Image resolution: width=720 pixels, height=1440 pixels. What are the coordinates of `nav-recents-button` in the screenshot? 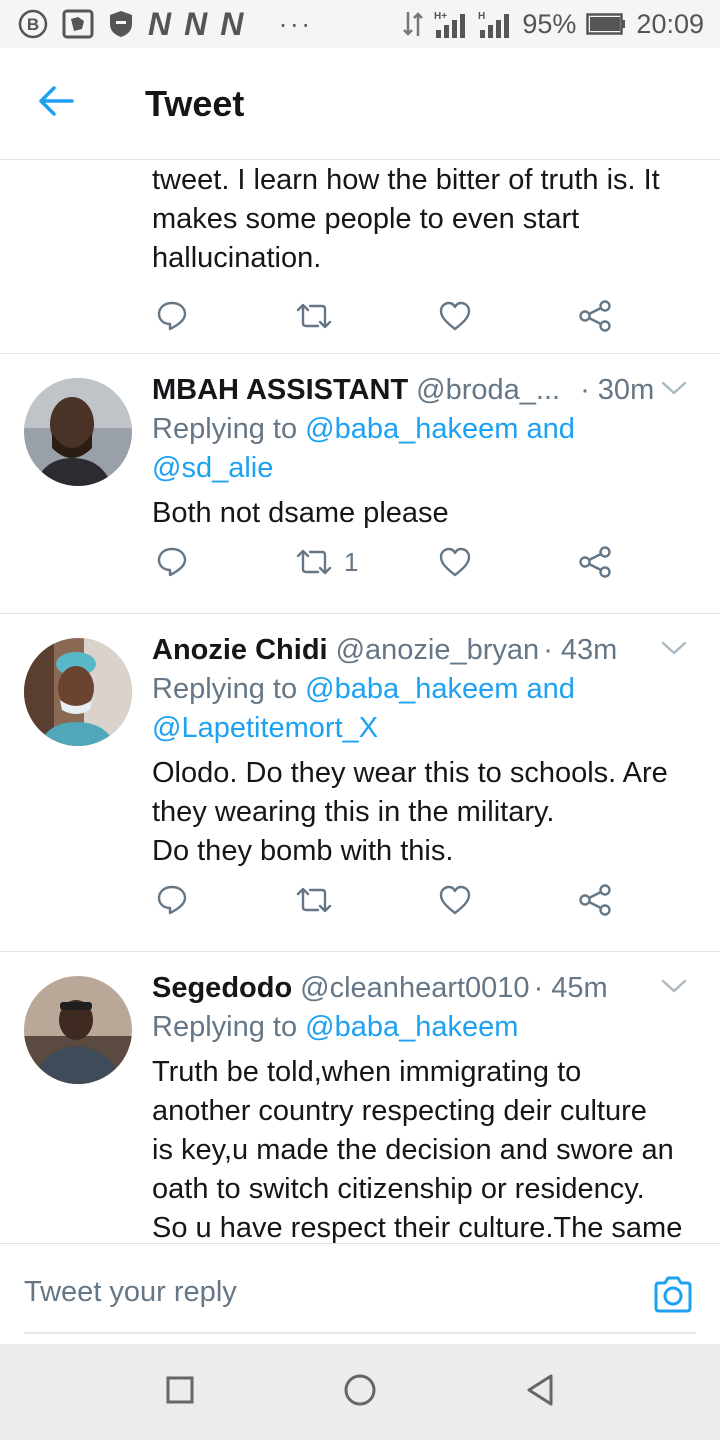 It's located at (180, 1392).